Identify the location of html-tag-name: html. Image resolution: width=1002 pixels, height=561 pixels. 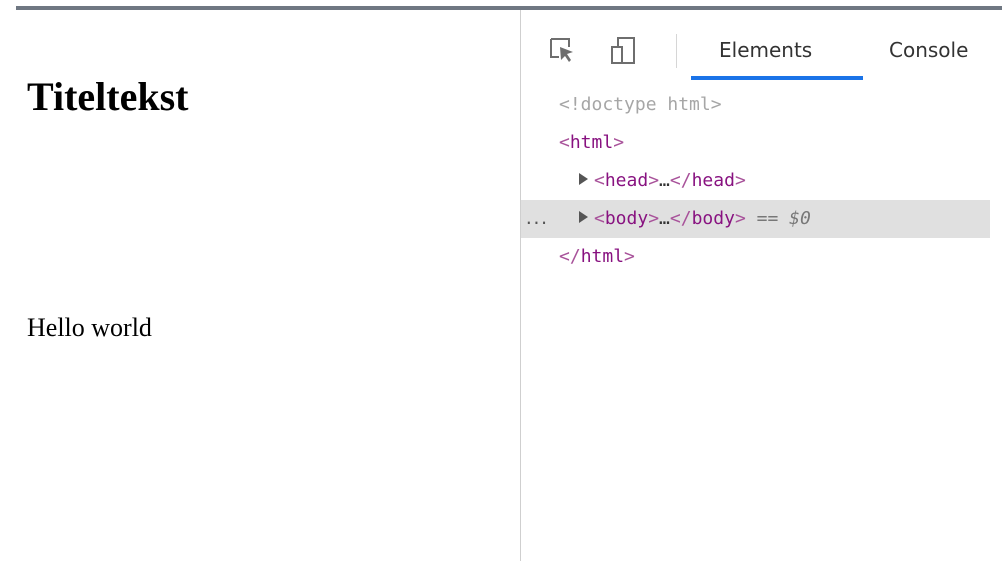
(591, 142).